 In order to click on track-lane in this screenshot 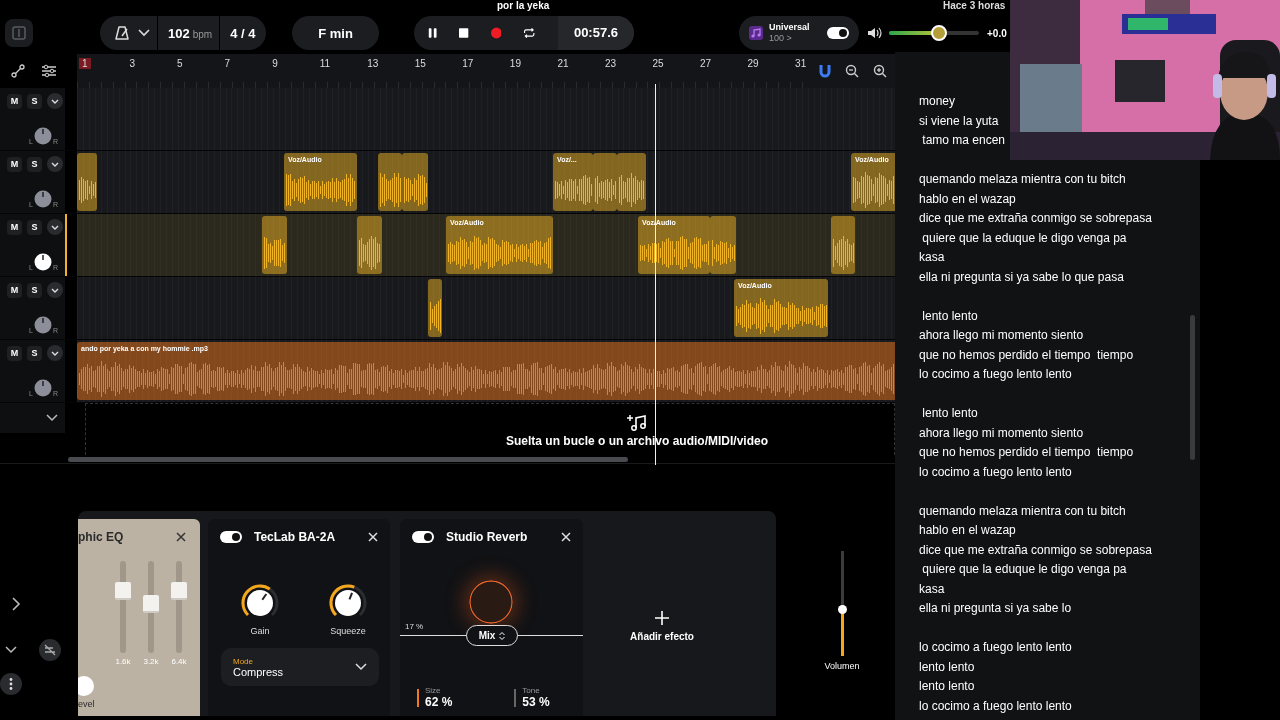, I will do `click(486, 119)`.